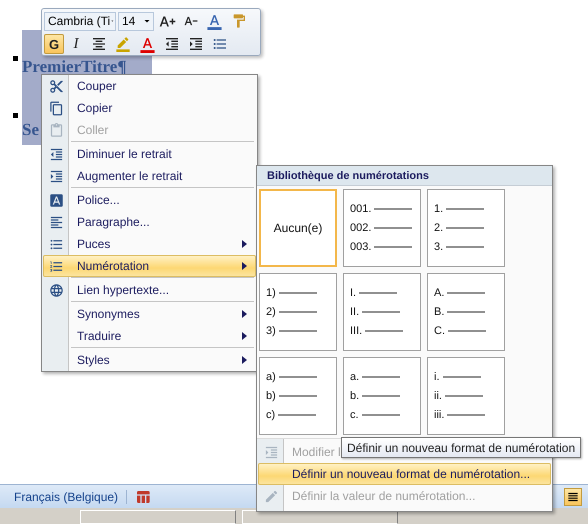  I want to click on number-marker: I., so click(353, 293).